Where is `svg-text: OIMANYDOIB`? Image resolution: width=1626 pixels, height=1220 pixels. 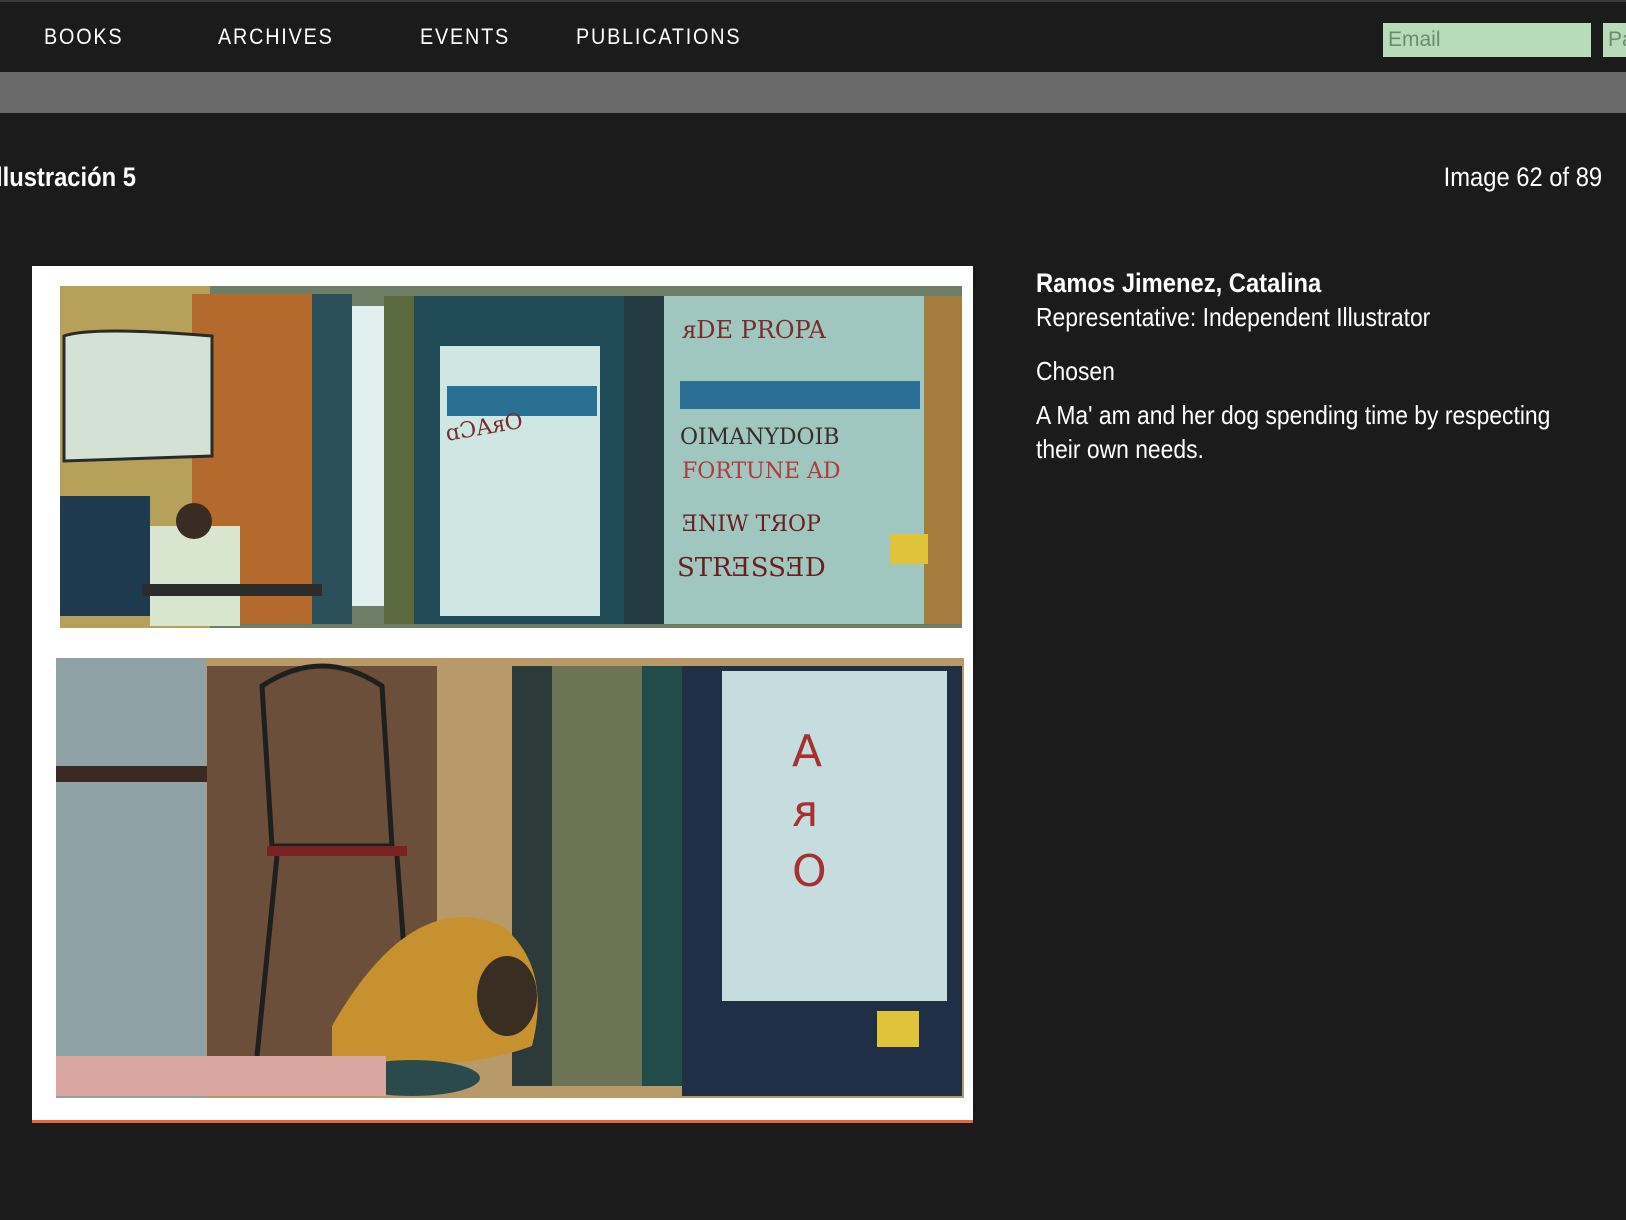
svg-text: OIMANYDOIB is located at coordinates (759, 437).